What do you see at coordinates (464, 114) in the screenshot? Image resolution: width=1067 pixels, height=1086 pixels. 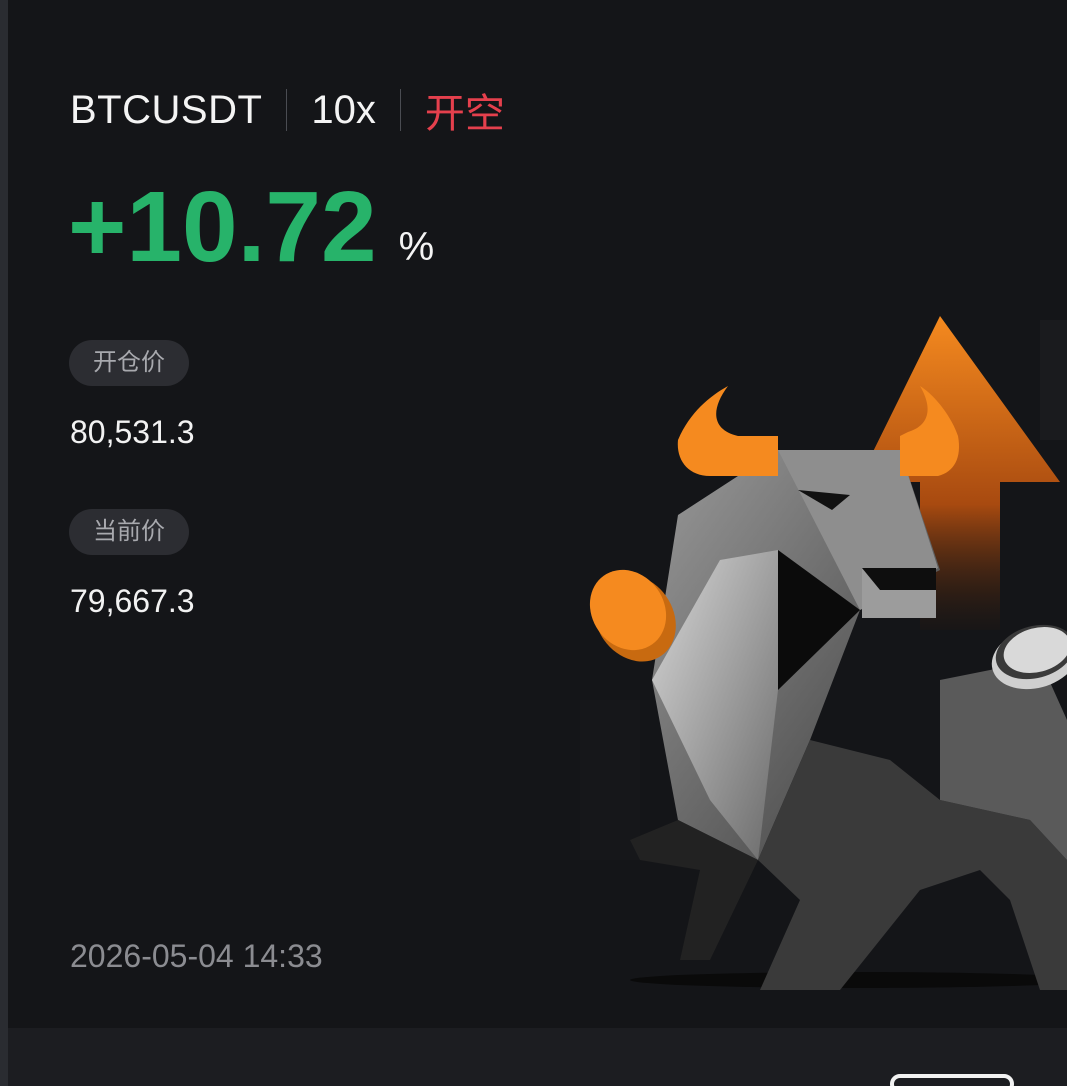 I see `position-side: 开空` at bounding box center [464, 114].